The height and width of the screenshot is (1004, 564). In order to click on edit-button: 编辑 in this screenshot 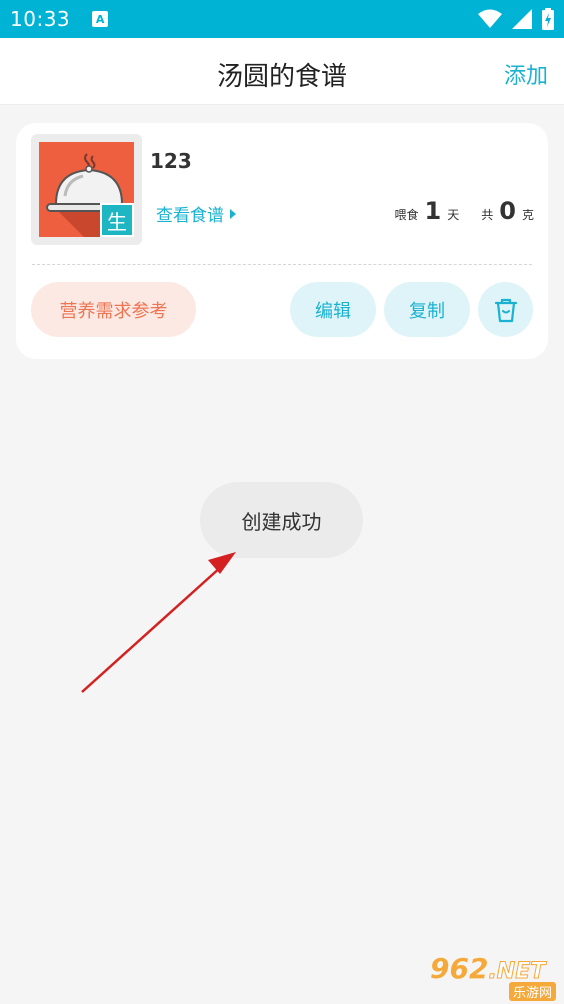, I will do `click(333, 309)`.